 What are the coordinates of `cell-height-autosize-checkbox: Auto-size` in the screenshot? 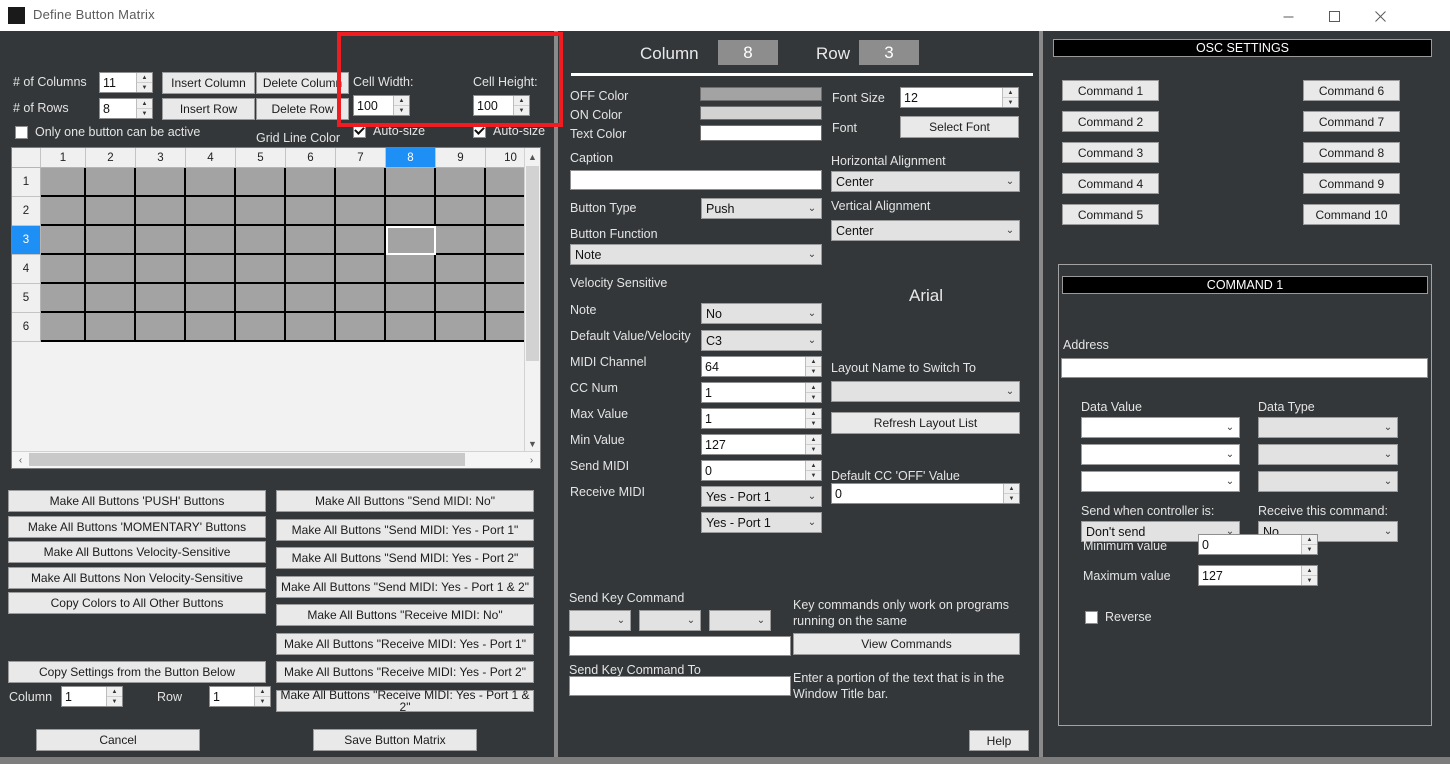 It's located at (509, 131).